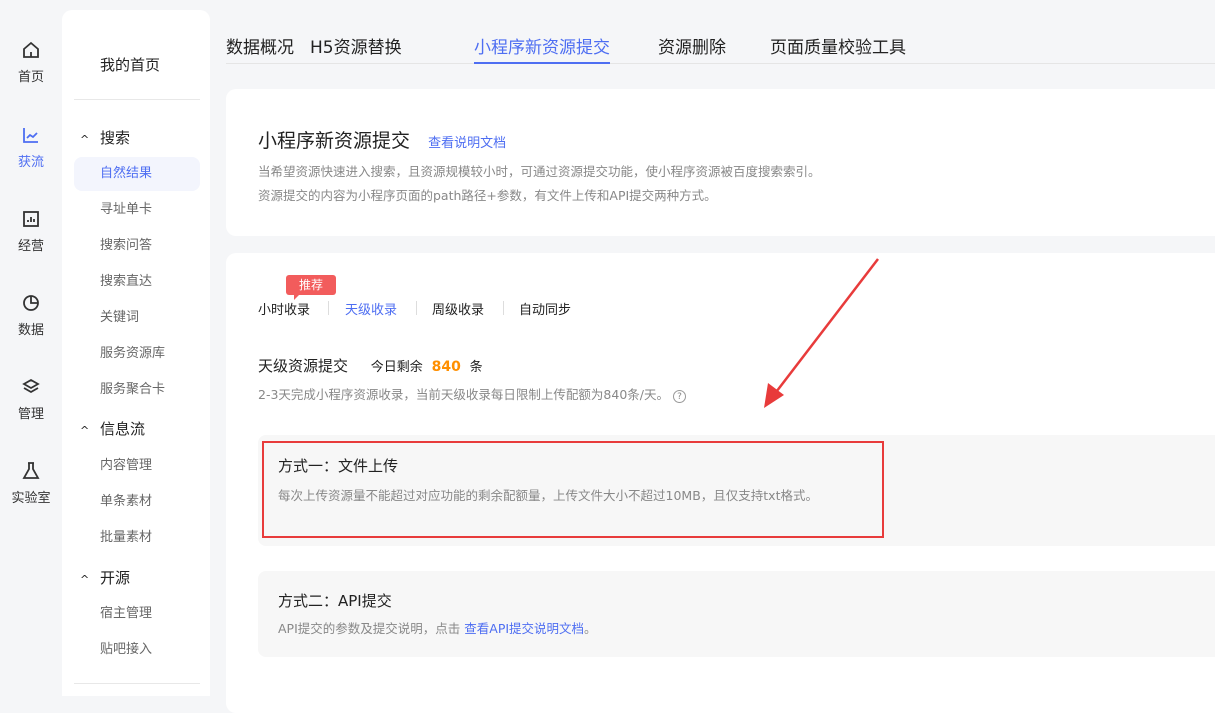 This screenshot has height=713, width=1215. What do you see at coordinates (137, 390) in the screenshot?
I see `sidebar-item: 服务聚合卡` at bounding box center [137, 390].